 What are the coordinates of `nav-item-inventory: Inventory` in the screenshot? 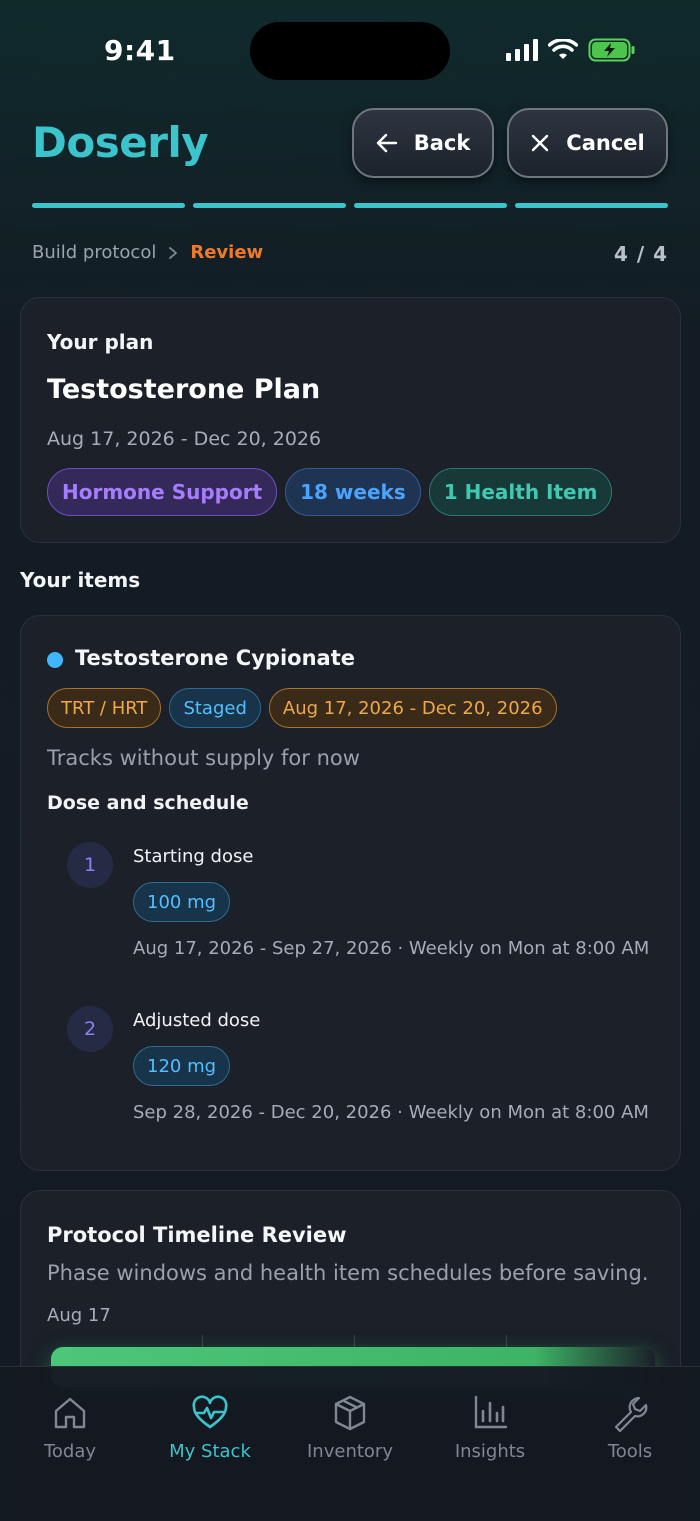 It's located at (350, 1444).